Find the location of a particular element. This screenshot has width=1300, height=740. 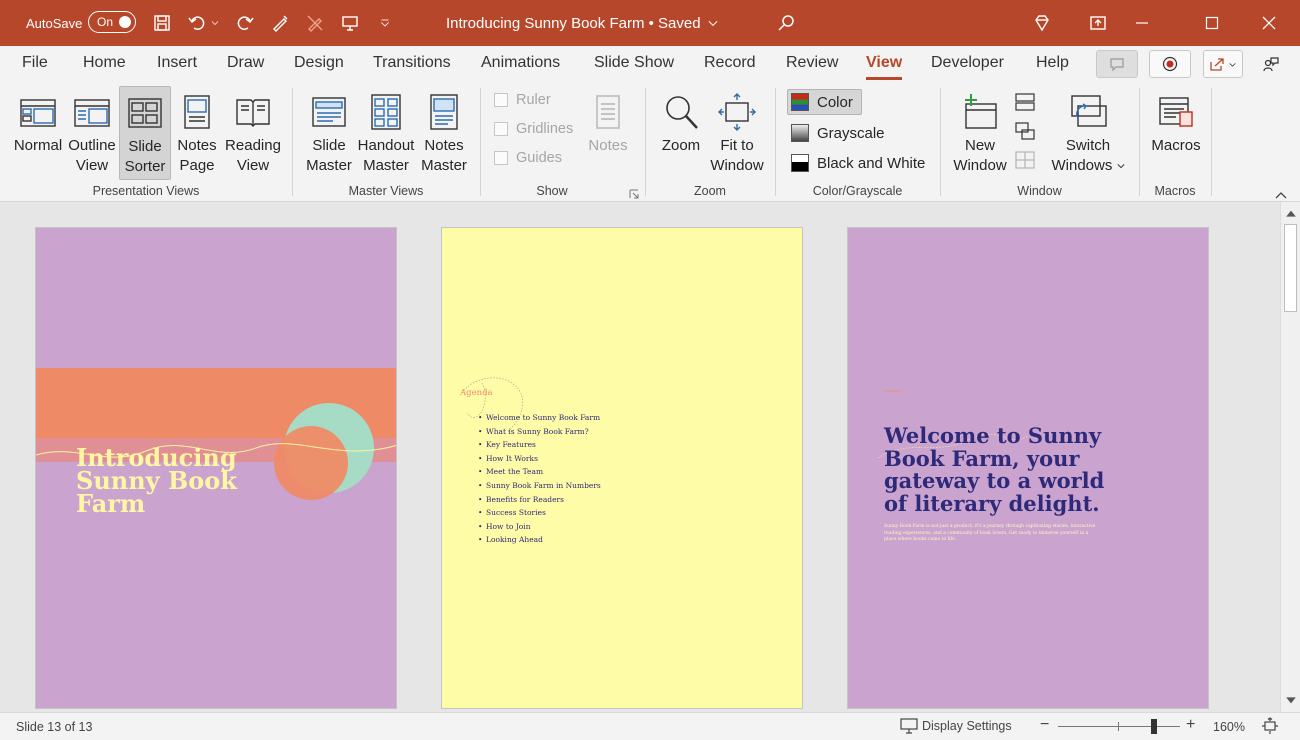

present-button is located at coordinates (350, 23).